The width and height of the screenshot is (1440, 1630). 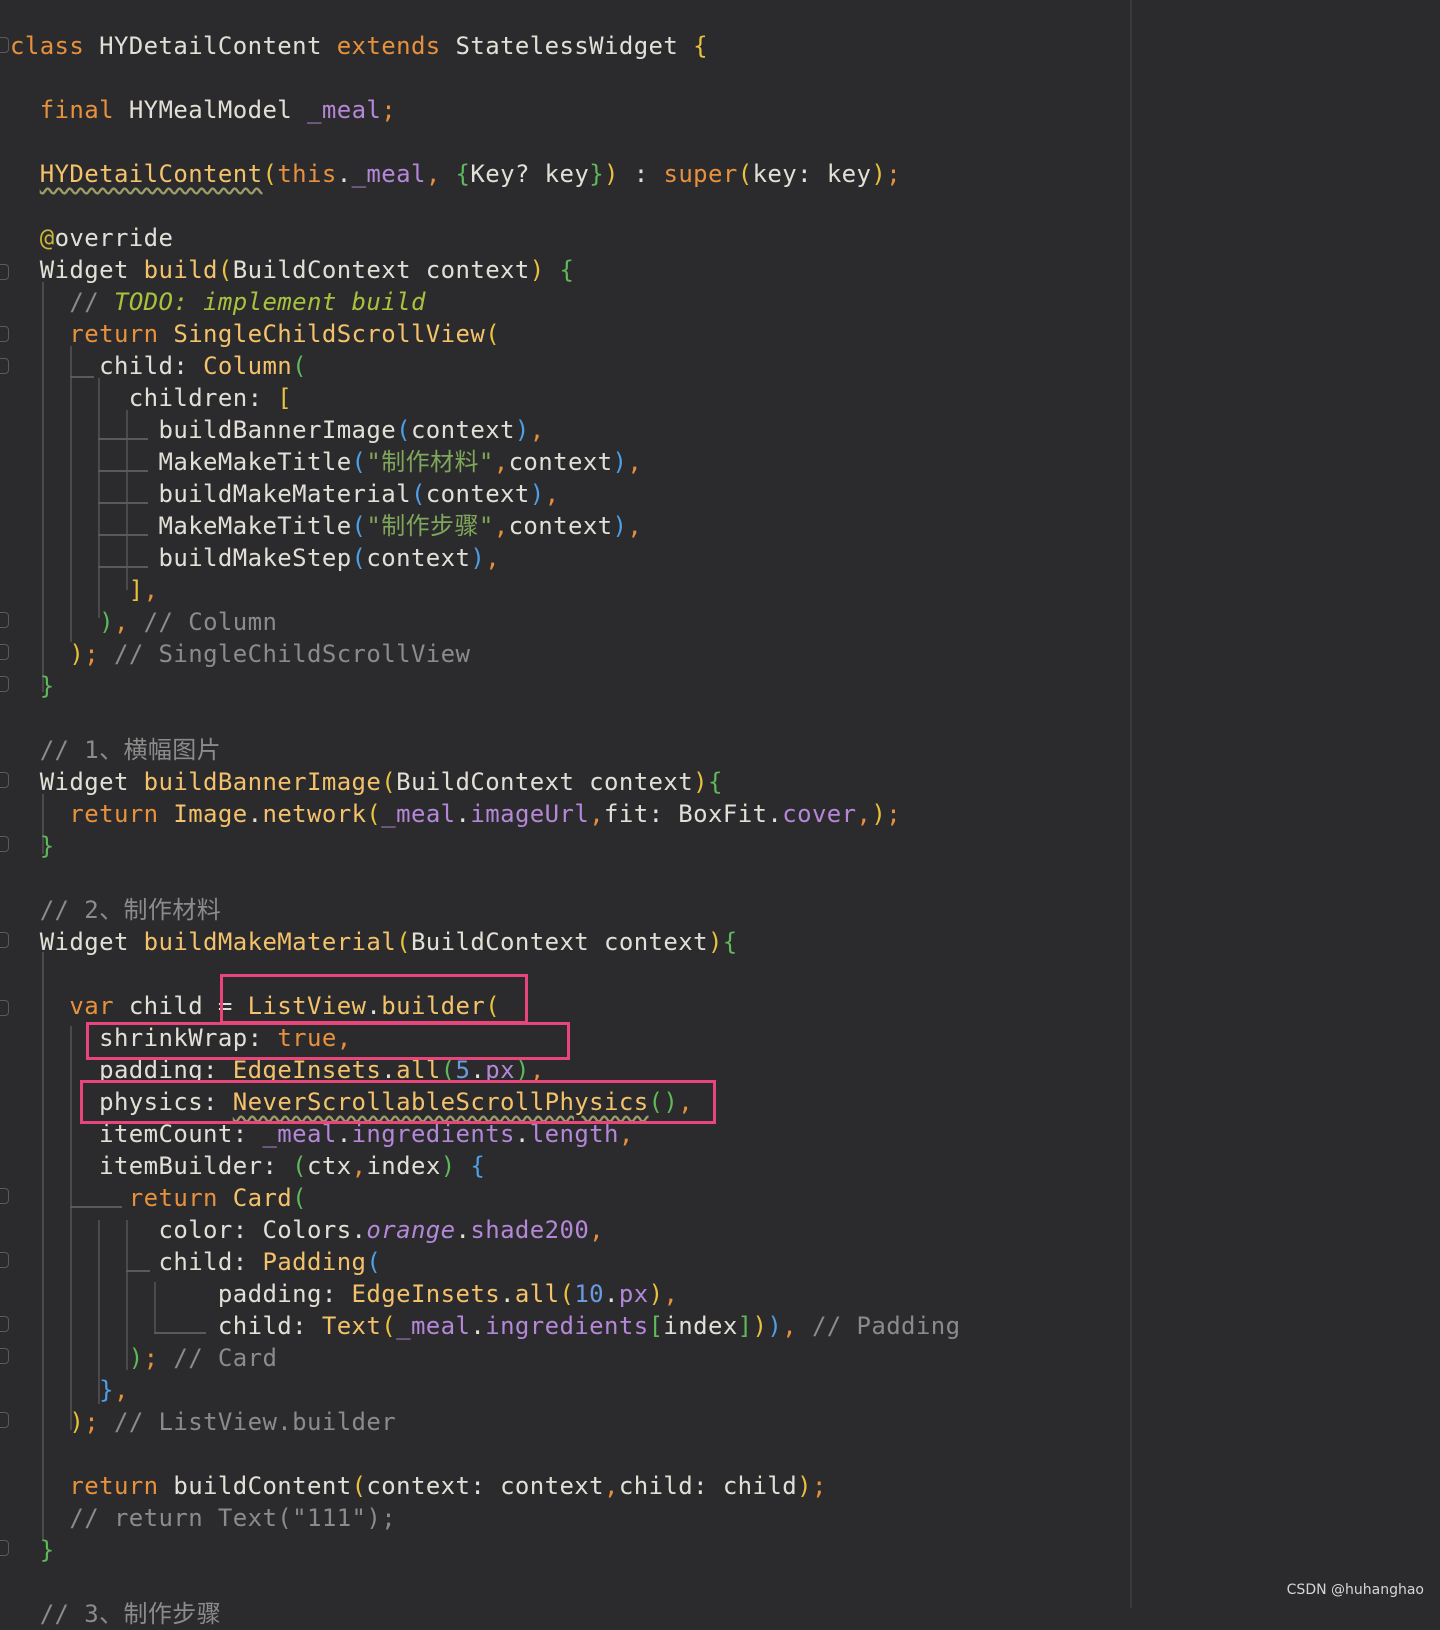 What do you see at coordinates (430, 526) in the screenshot?
I see `code-token: "制作步骤"` at bounding box center [430, 526].